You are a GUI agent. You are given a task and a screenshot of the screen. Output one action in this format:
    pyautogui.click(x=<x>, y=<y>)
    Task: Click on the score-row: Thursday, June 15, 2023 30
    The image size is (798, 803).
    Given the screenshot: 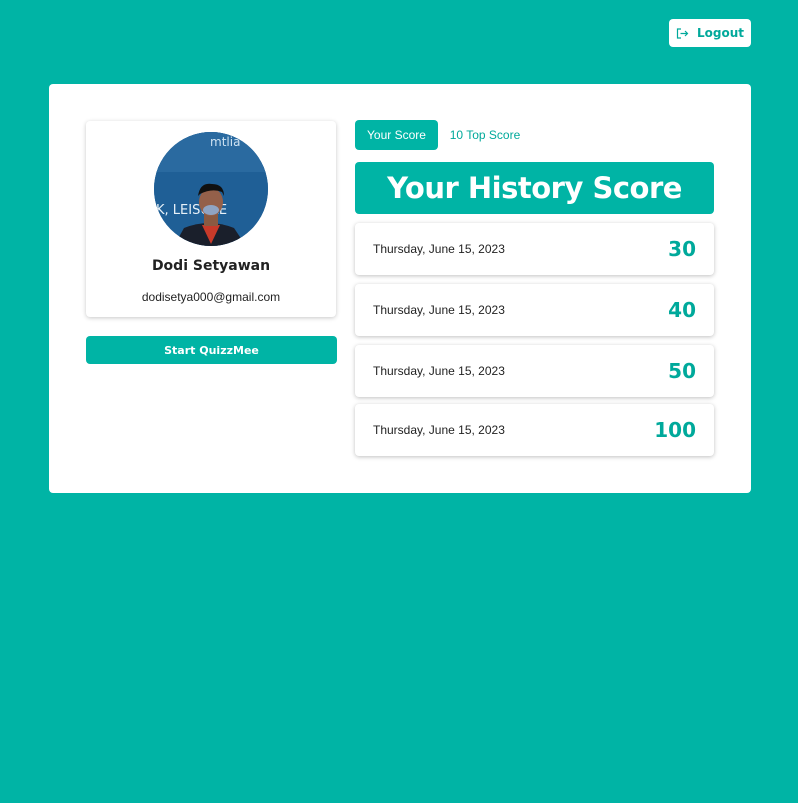 What is the action you would take?
    pyautogui.click(x=534, y=249)
    